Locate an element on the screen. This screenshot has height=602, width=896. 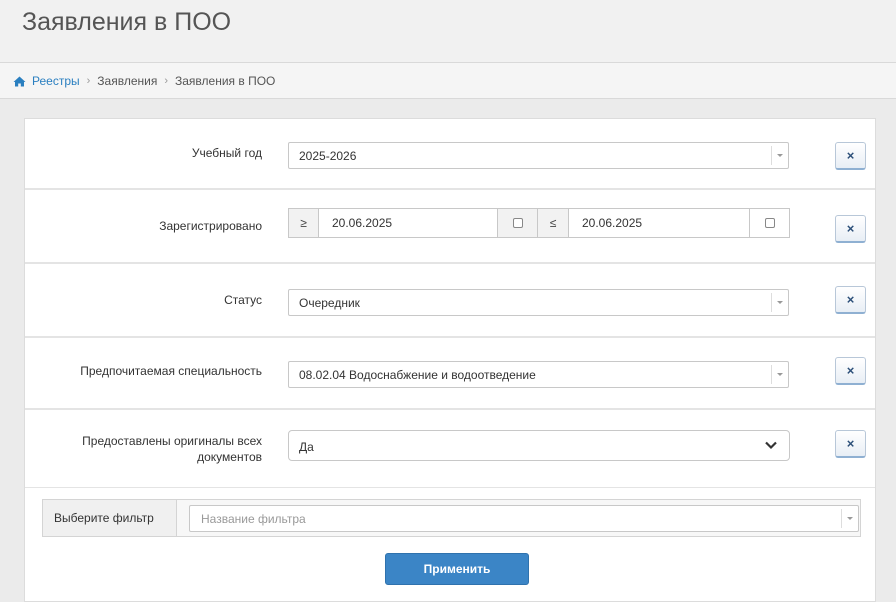
status-select: Очередник is located at coordinates (538, 302).